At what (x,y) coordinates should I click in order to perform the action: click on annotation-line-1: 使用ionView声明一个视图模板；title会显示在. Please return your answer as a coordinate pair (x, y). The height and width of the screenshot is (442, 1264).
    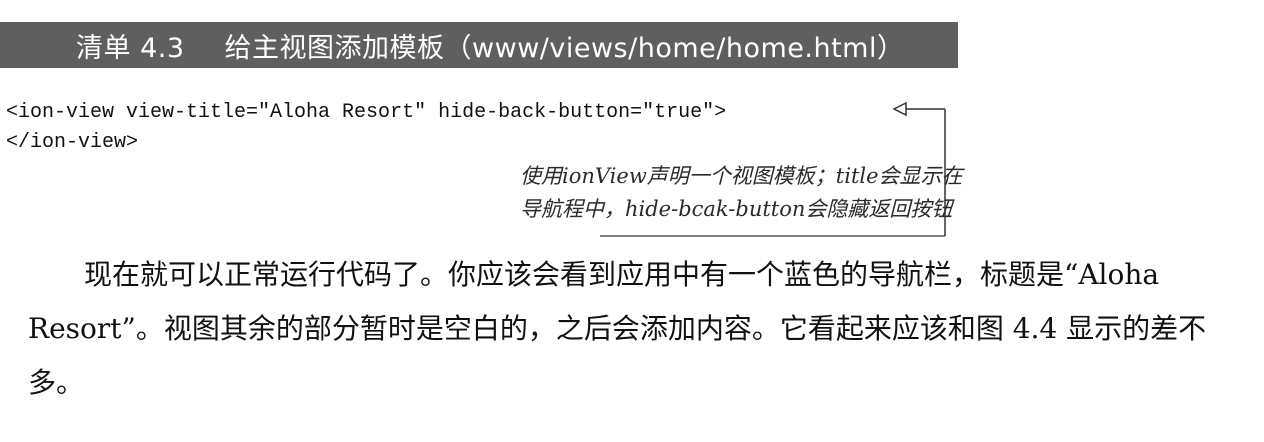
    Looking at the image, I should click on (741, 176).